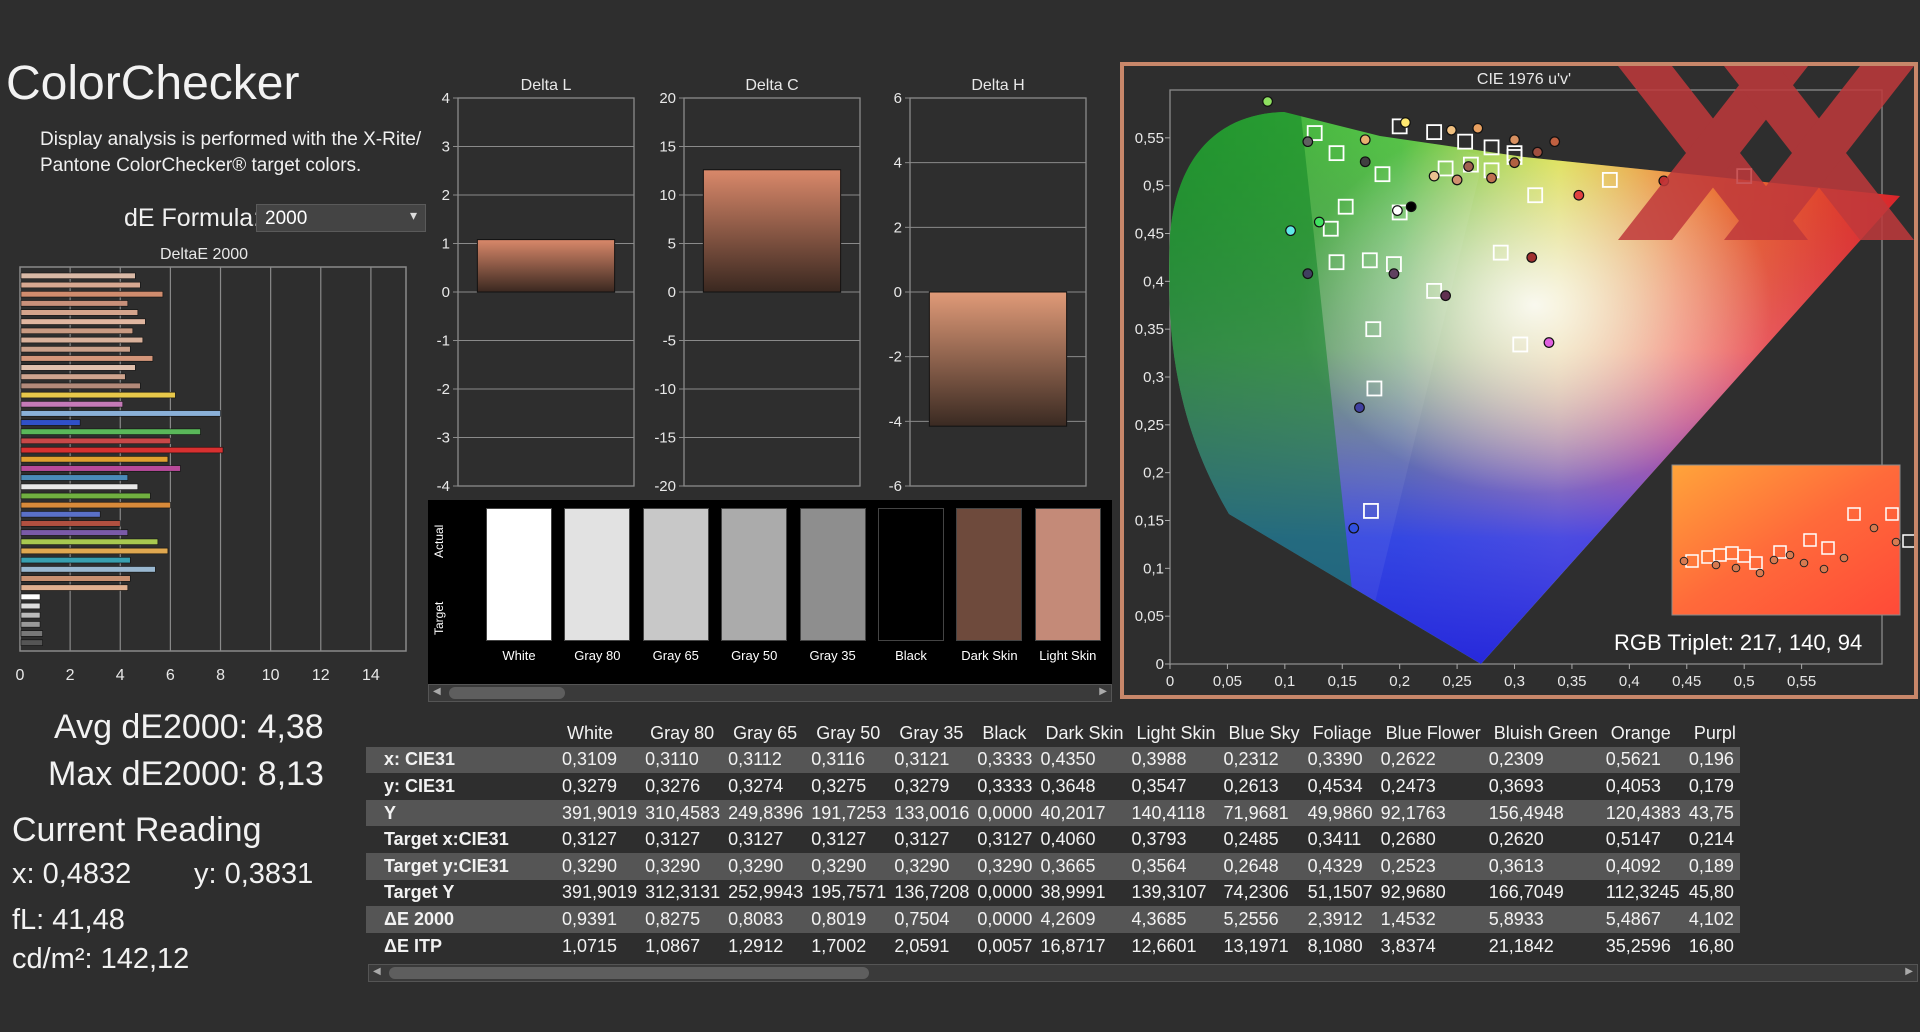  What do you see at coordinates (462, 786) in the screenshot?
I see `row-header: y: CIE31` at bounding box center [462, 786].